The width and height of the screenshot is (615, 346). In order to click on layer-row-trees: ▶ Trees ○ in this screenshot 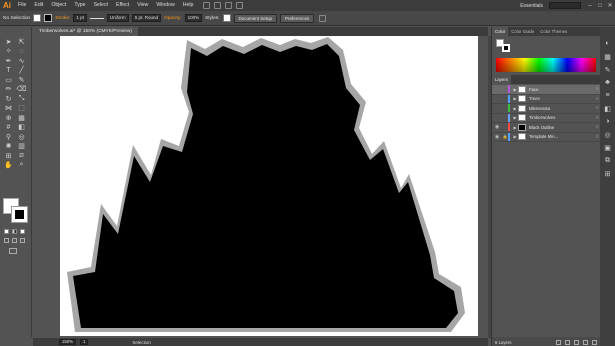, I will do `click(546, 99)`.